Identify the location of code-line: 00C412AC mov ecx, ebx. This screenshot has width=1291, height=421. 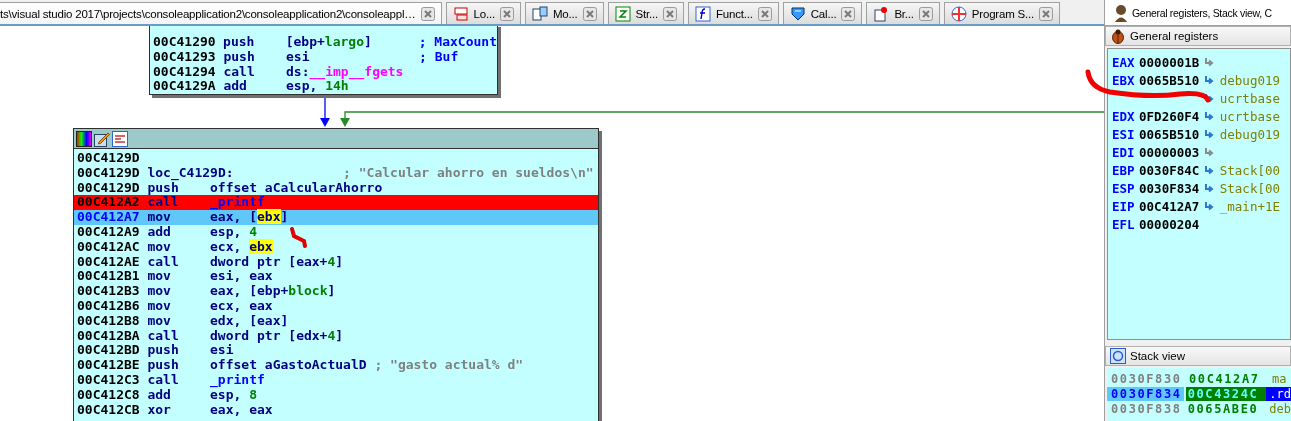
(336, 247).